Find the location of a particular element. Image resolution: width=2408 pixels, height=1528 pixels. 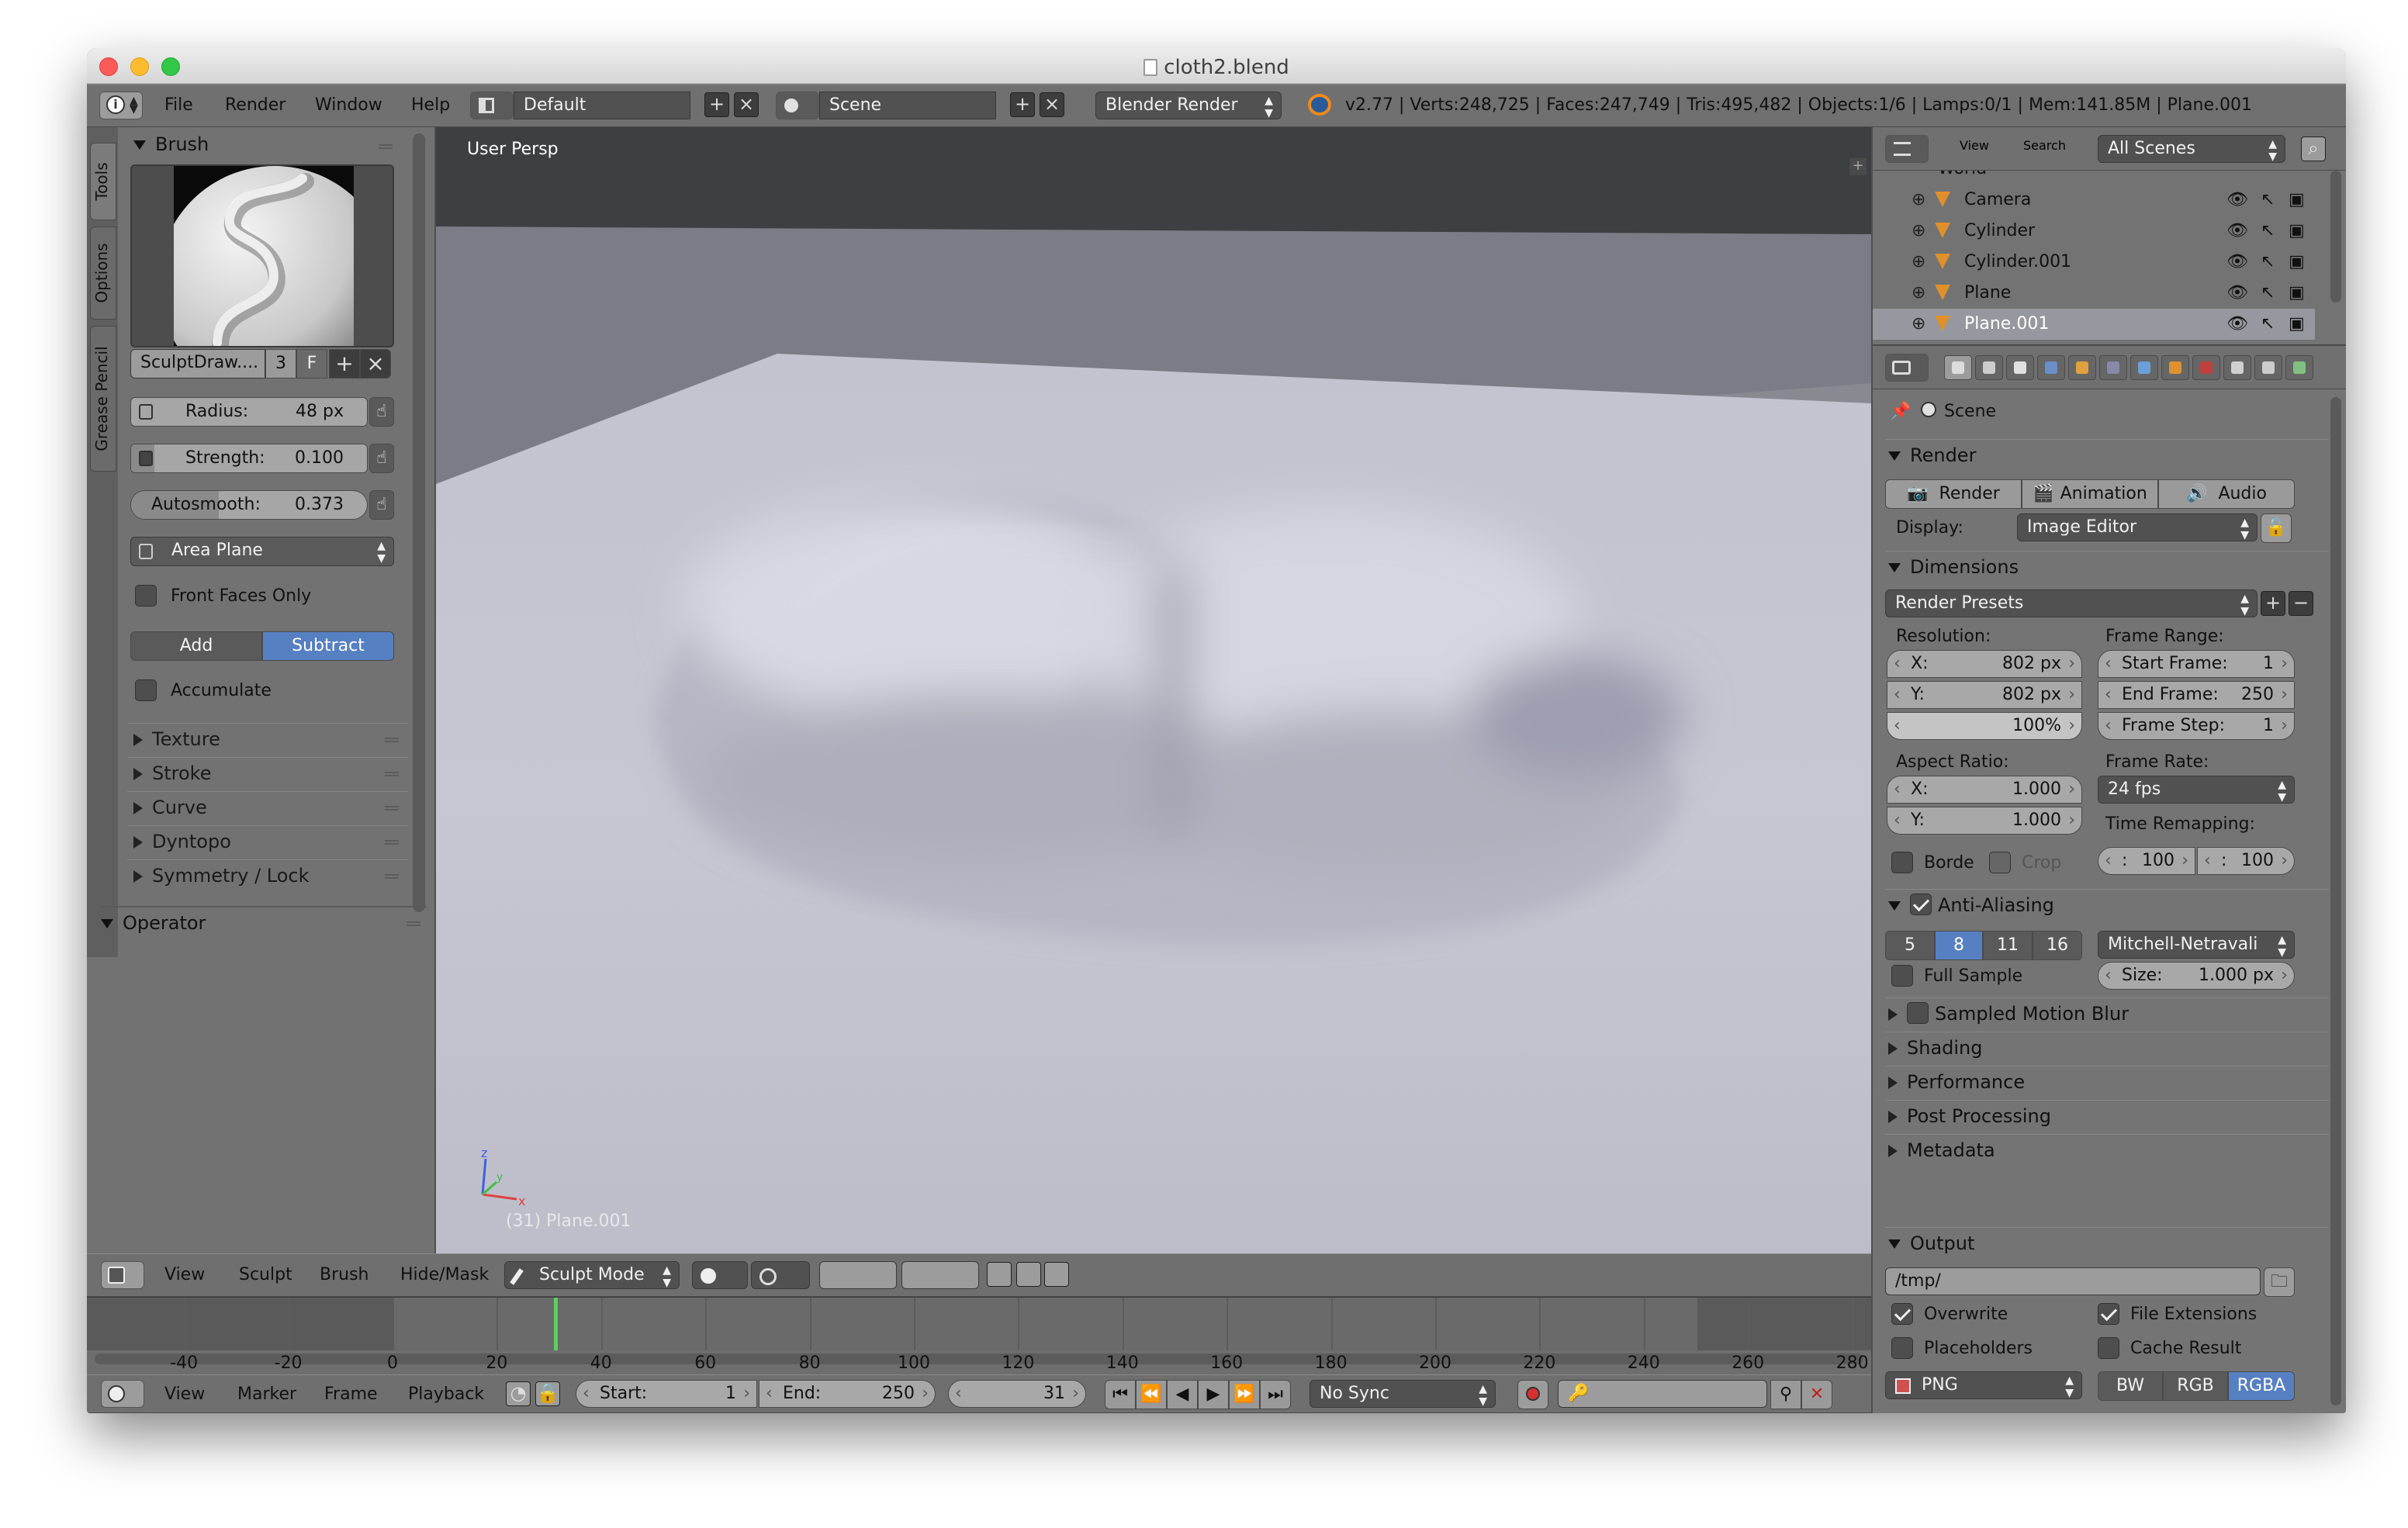

tab-constraints-icon is located at coordinates (2113, 367).